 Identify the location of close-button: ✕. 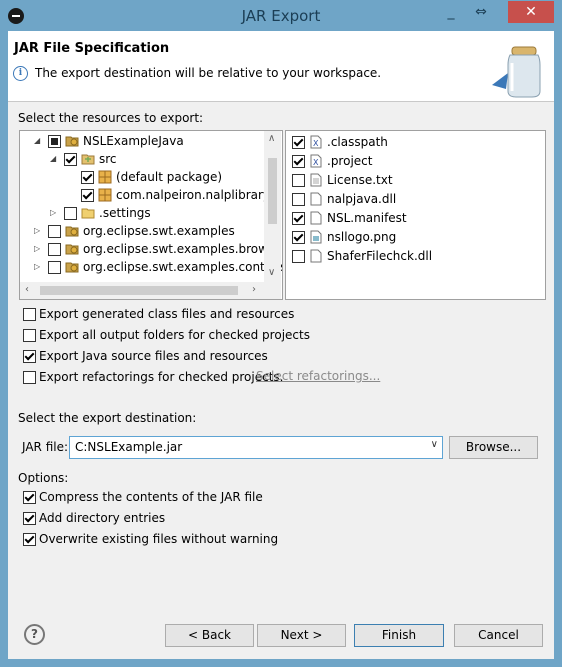
(531, 12).